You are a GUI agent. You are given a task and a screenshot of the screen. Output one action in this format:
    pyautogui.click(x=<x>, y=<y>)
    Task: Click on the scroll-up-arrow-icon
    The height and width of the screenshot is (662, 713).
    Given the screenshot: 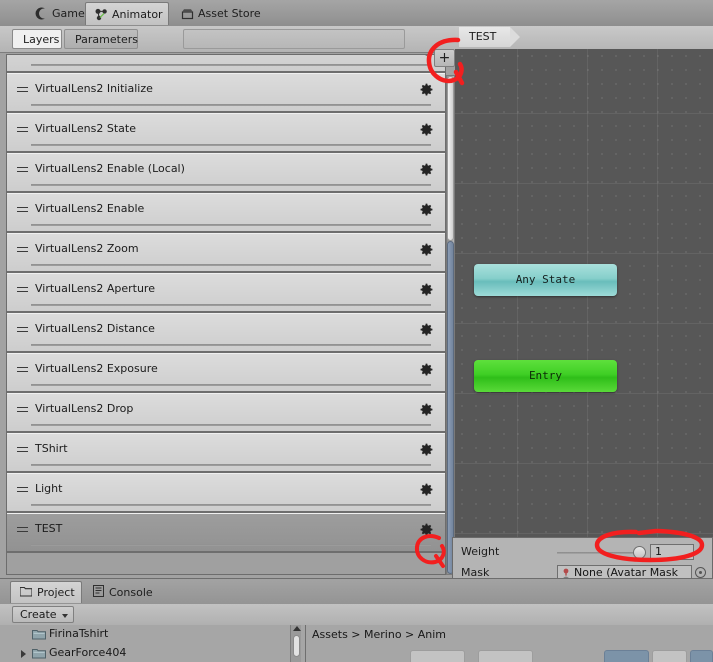 What is the action you would take?
    pyautogui.click(x=297, y=628)
    